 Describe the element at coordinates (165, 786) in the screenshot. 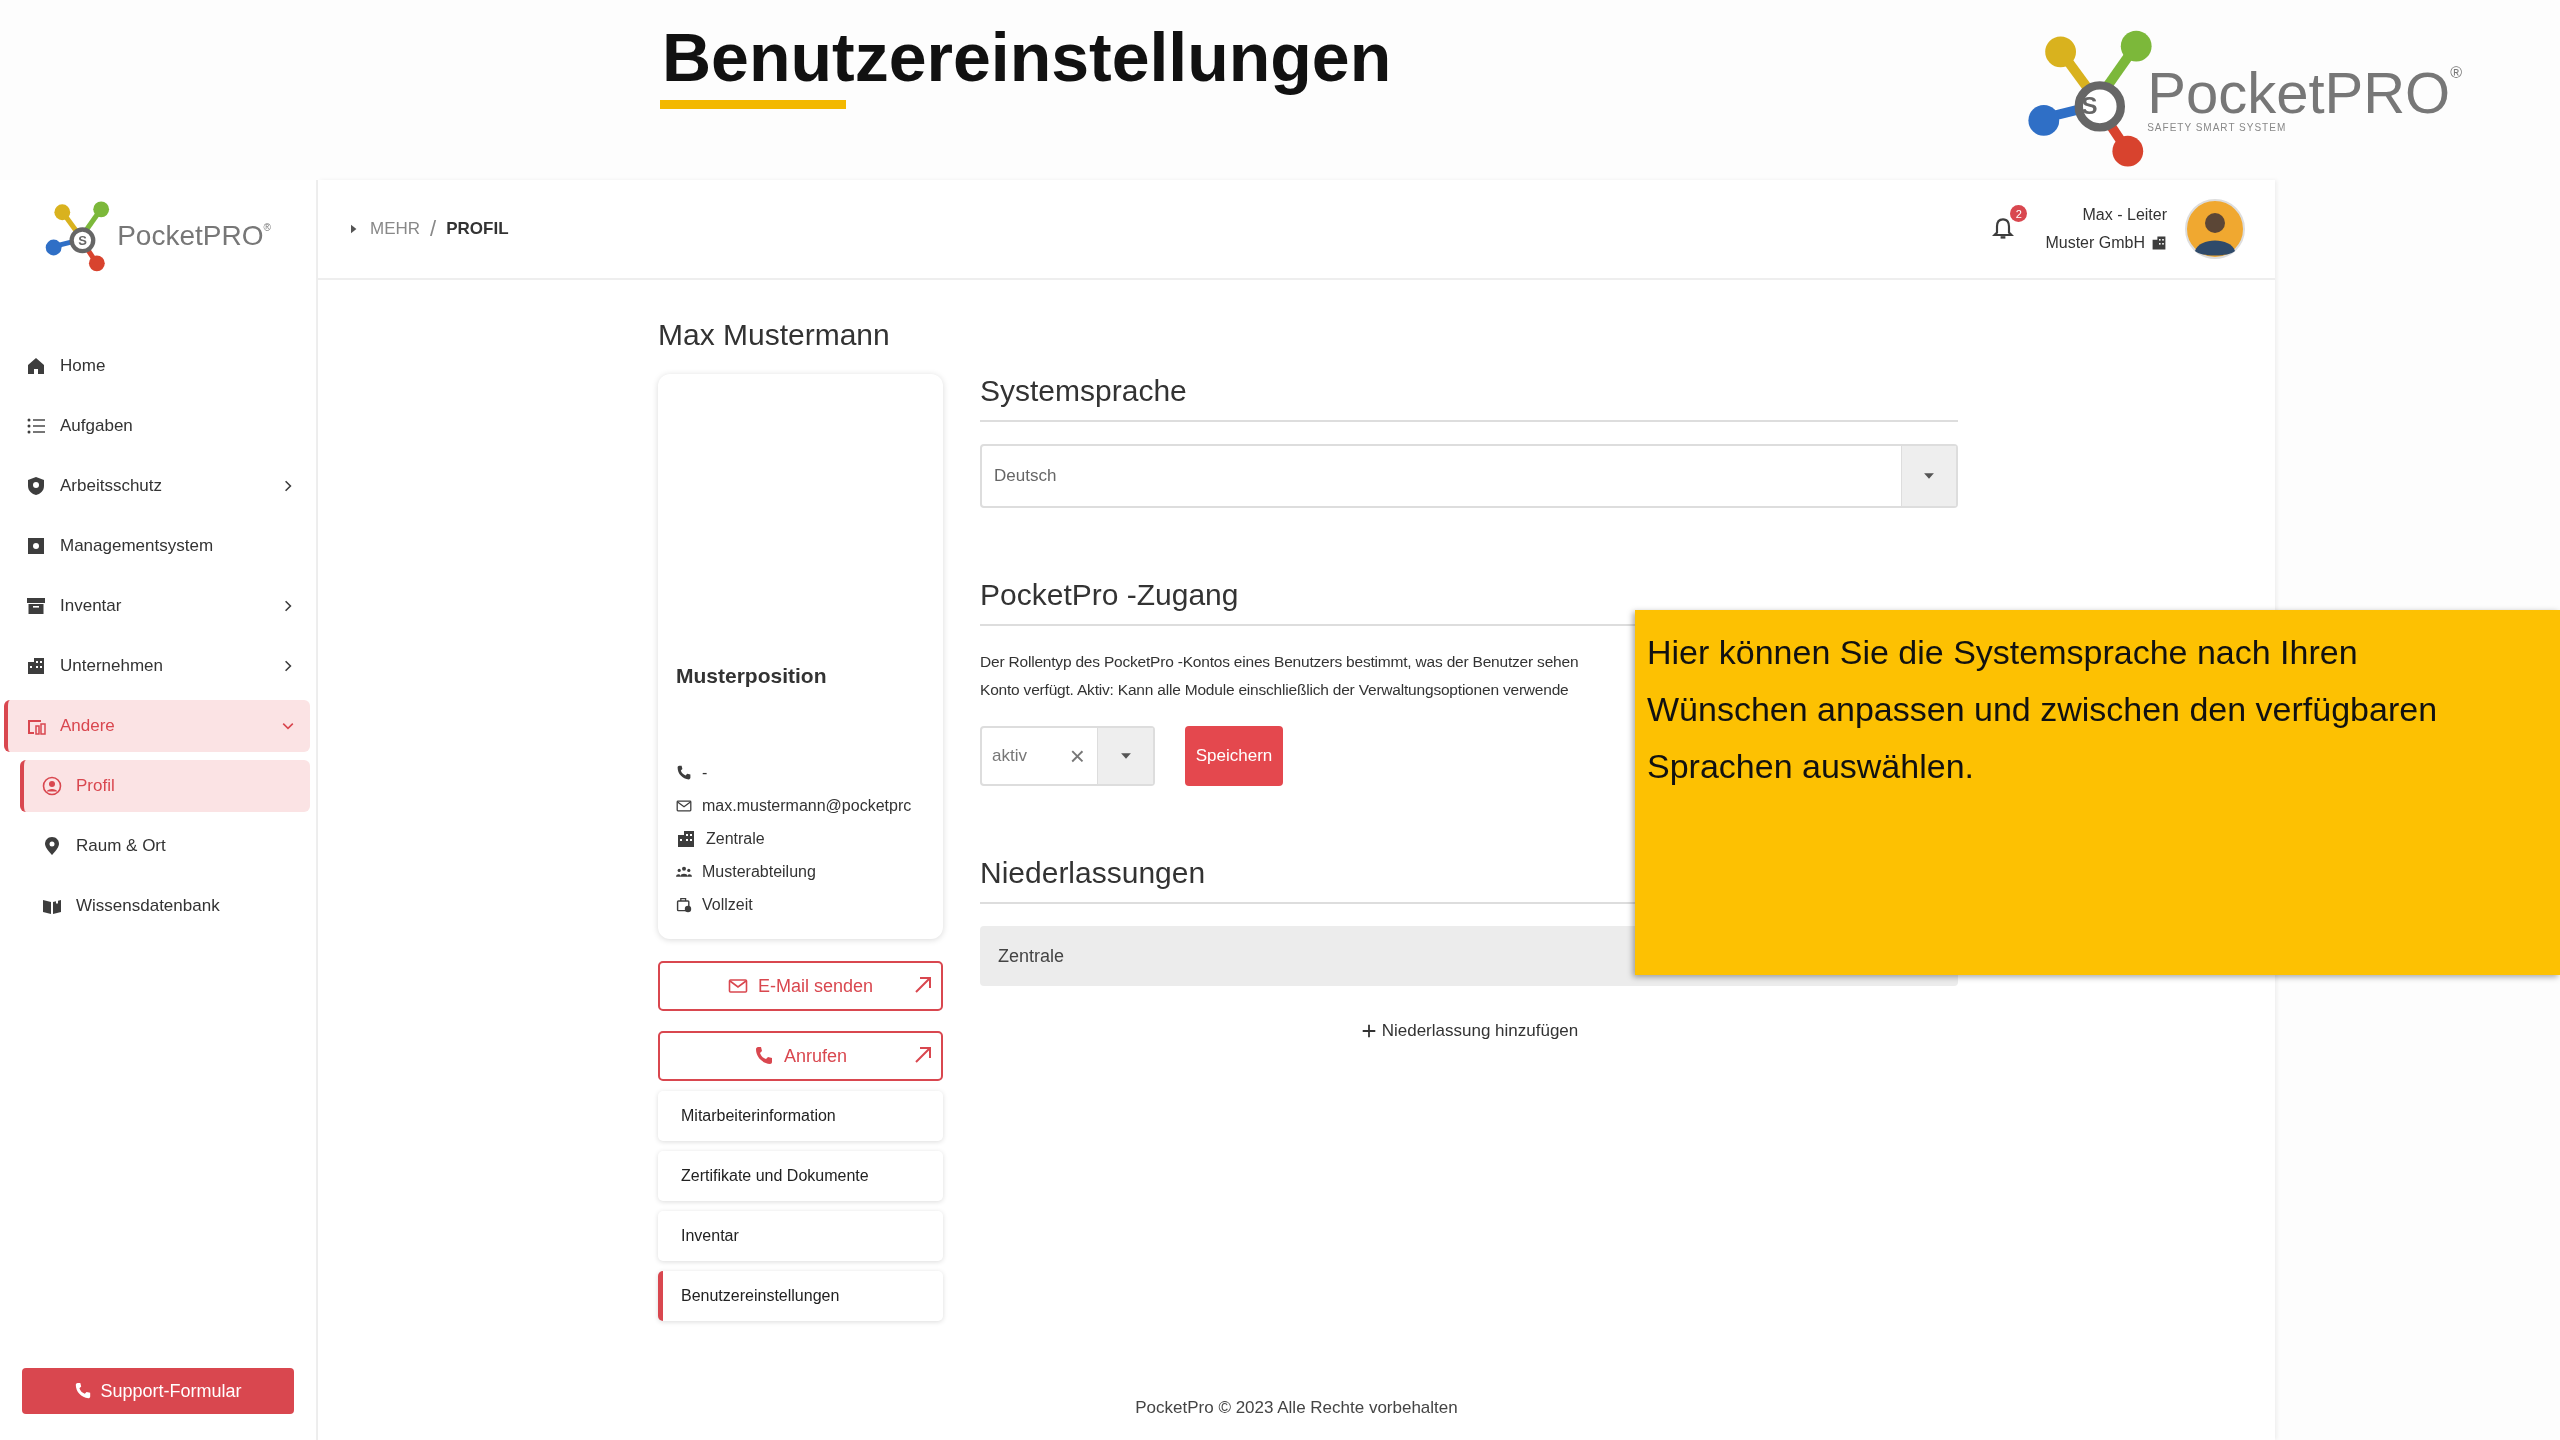

I see `sidebar-item: Profil` at that location.